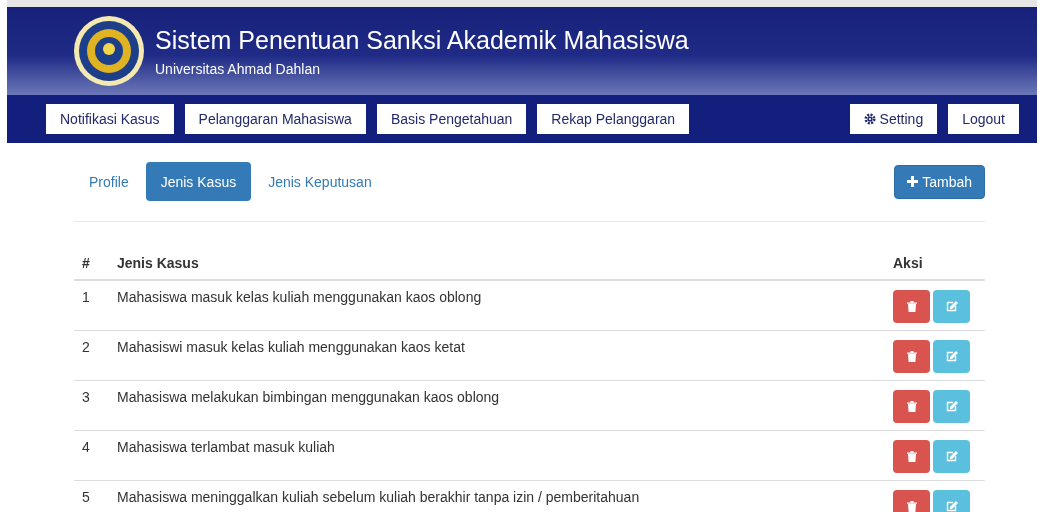 The image size is (1044, 512). I want to click on tab: Jenis Kasus, so click(198, 181).